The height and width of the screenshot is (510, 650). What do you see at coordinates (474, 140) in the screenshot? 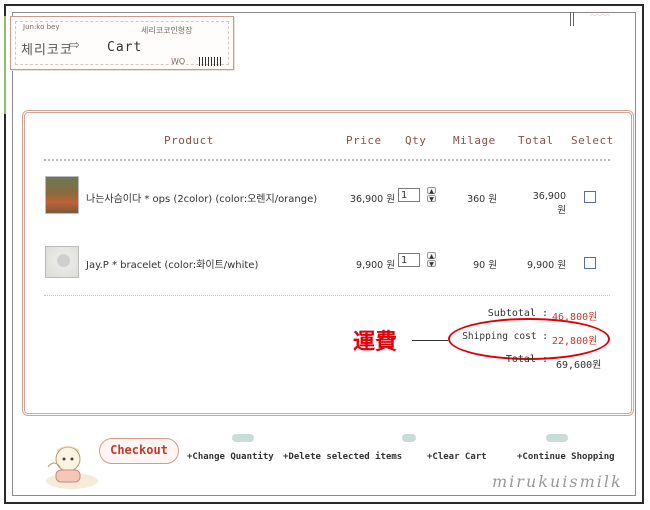
I see `col-header-milage: Milage` at bounding box center [474, 140].